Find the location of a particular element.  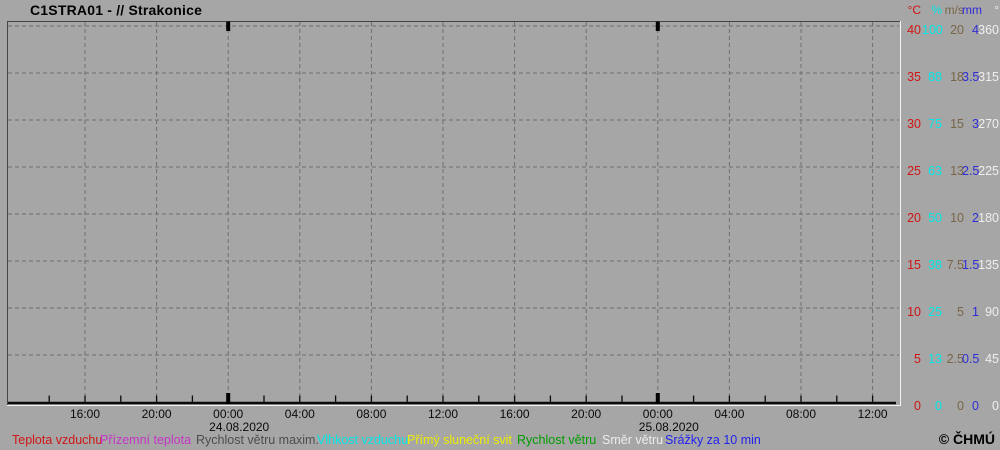

copyright-label: © ČHMÚ is located at coordinates (966, 439).